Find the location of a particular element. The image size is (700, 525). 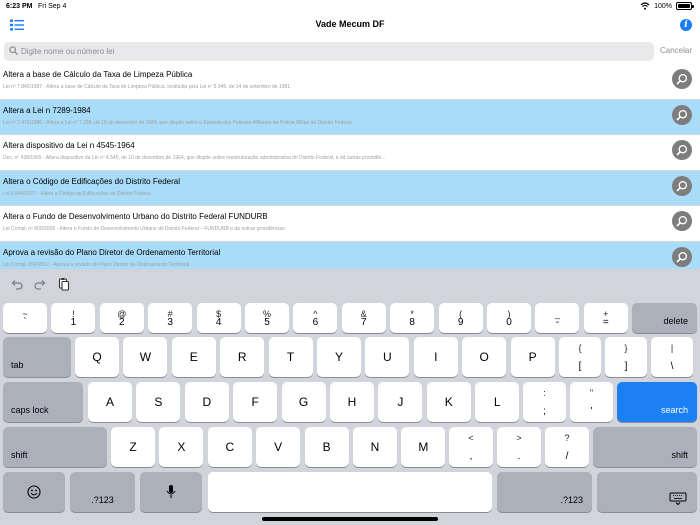

key-char: E is located at coordinates (193, 357).